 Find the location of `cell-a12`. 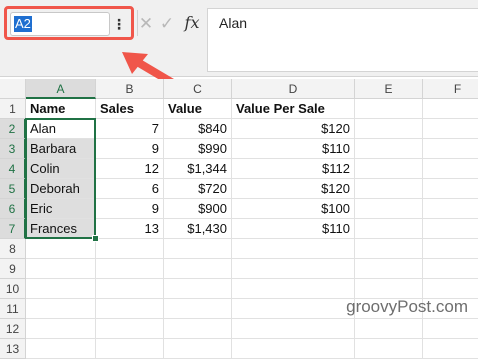

cell-a12 is located at coordinates (61, 329).